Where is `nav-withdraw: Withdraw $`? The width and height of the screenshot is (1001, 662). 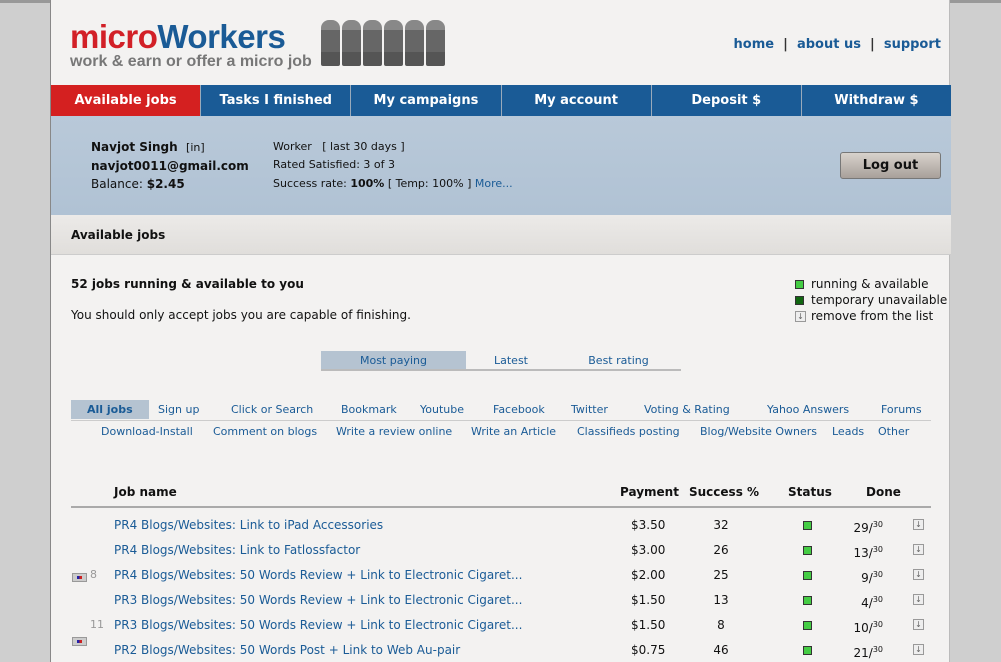 nav-withdraw: Withdraw $ is located at coordinates (876, 100).